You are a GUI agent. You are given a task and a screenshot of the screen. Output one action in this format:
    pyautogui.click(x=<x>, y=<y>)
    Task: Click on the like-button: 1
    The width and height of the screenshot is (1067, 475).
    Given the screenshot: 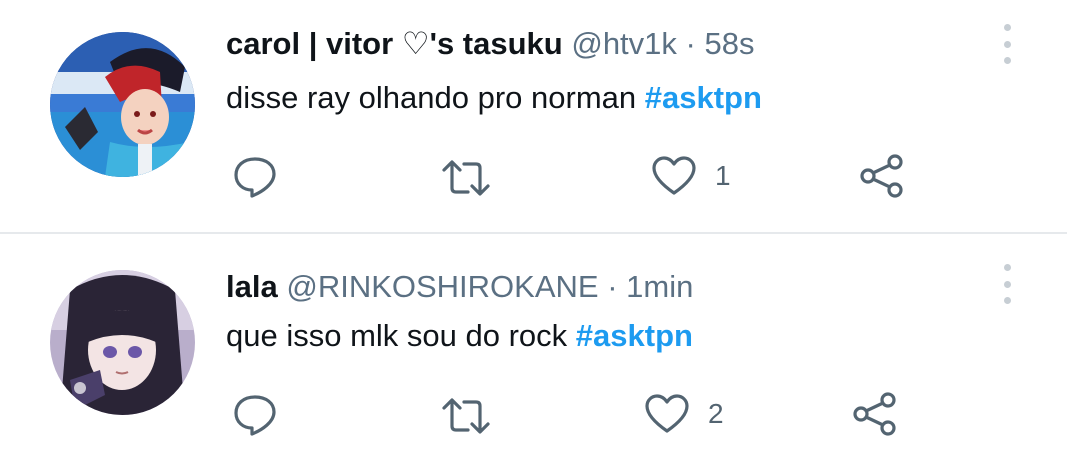 What is the action you would take?
    pyautogui.click(x=691, y=176)
    